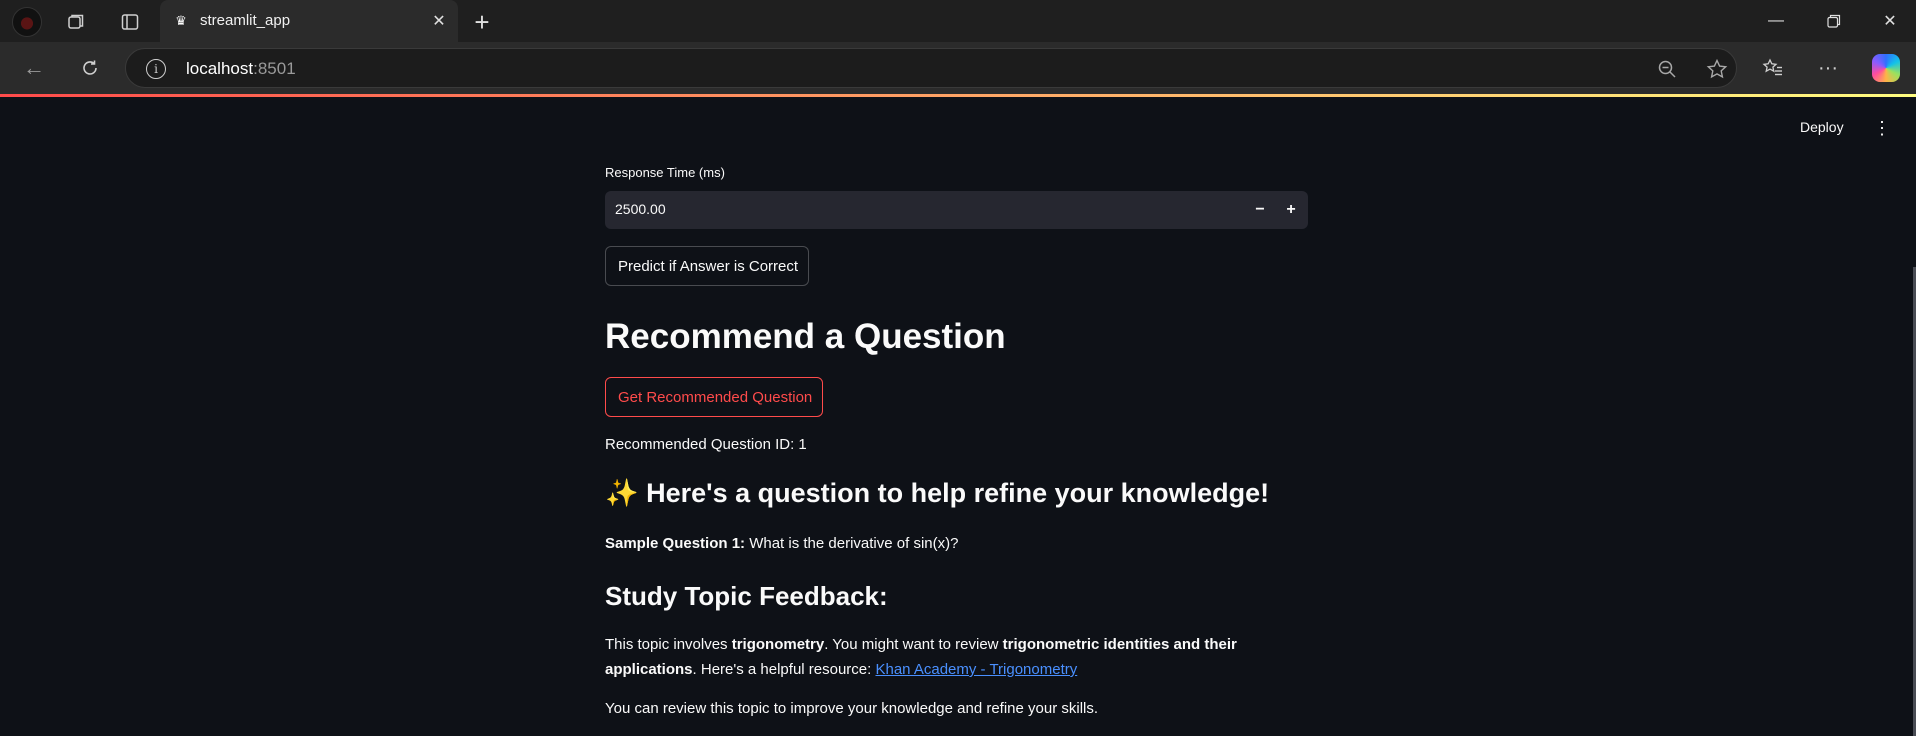 This screenshot has height=736, width=1916. Describe the element at coordinates (1834, 21) in the screenshot. I see `restore-icon` at that location.